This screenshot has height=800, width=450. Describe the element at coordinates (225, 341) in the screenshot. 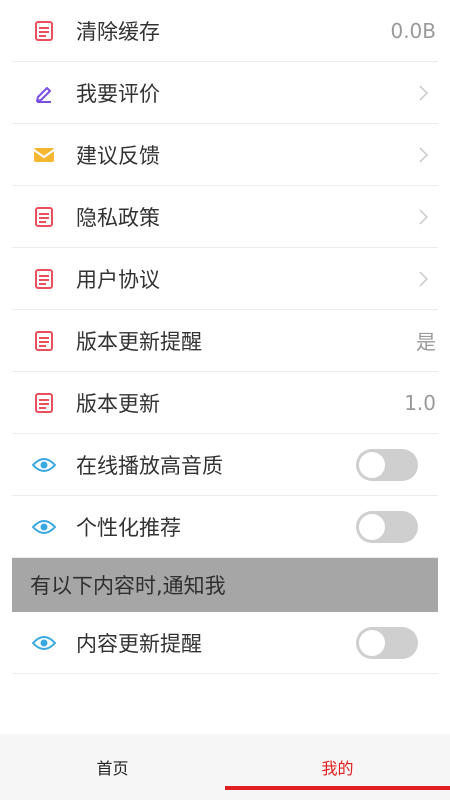

I see `update-reminder-row: 版本更新提醒 是` at that location.